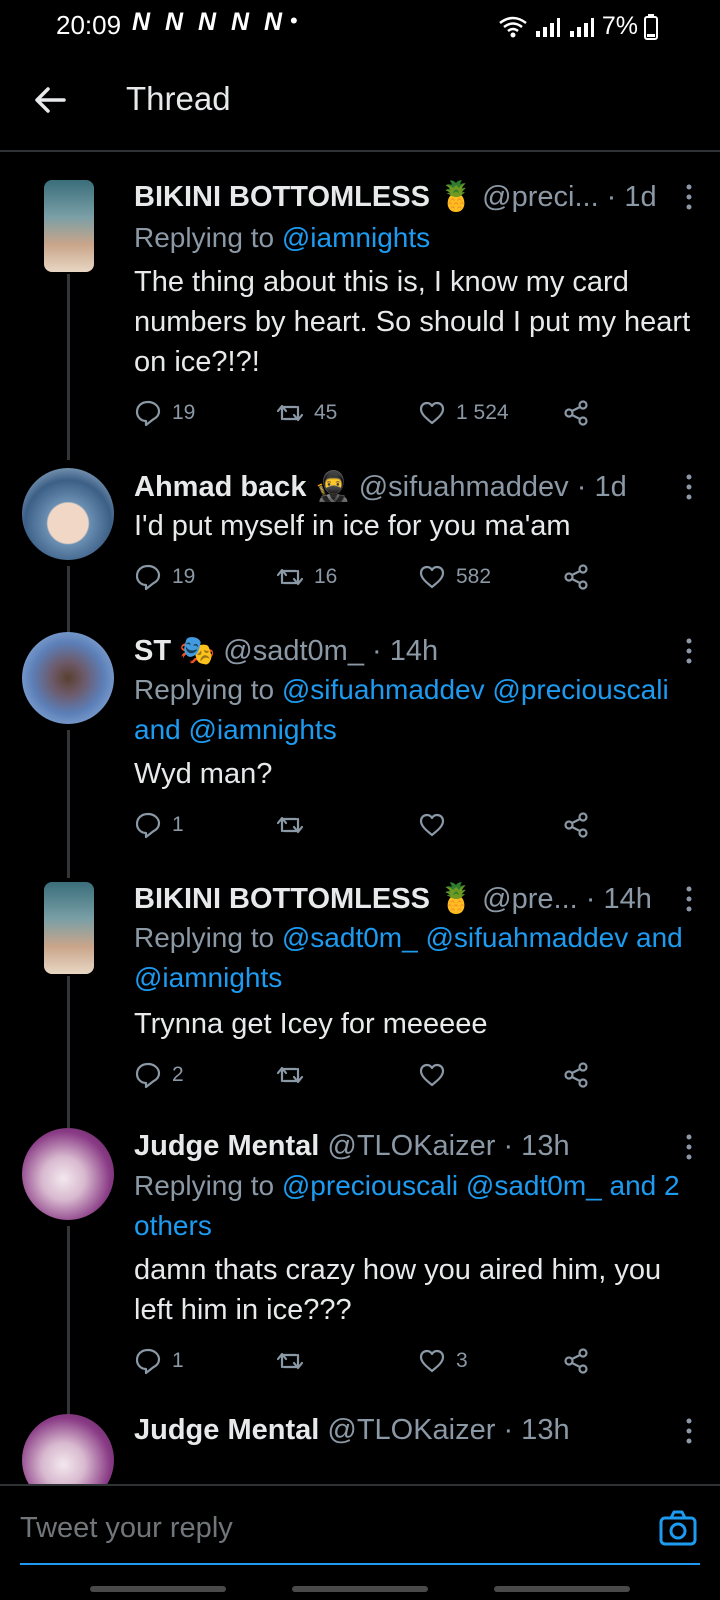 This screenshot has width=720, height=1600. I want to click on nav-back-button, so click(562, 1589).